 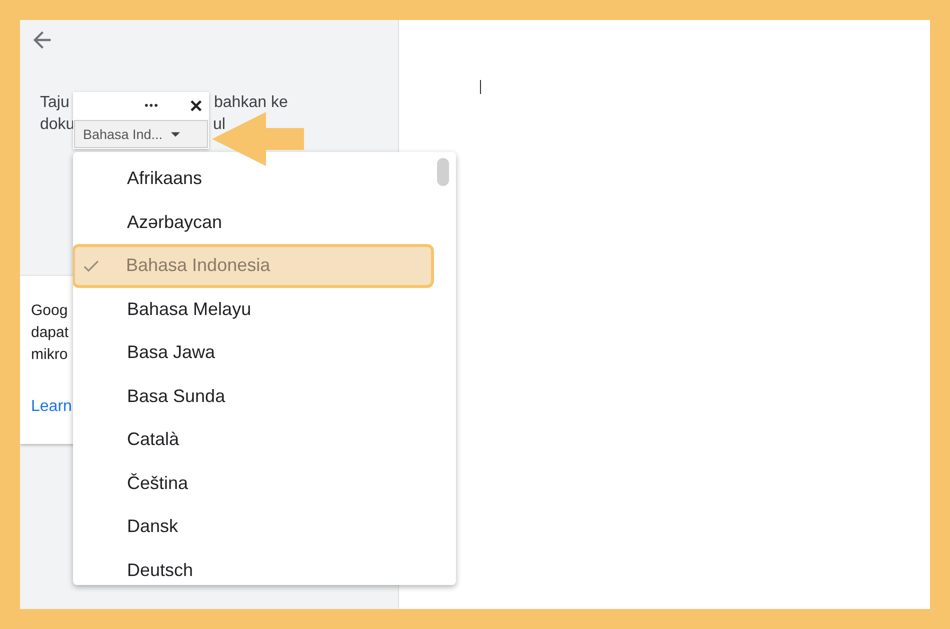 I want to click on description-text: bahkan ke, so click(x=251, y=103).